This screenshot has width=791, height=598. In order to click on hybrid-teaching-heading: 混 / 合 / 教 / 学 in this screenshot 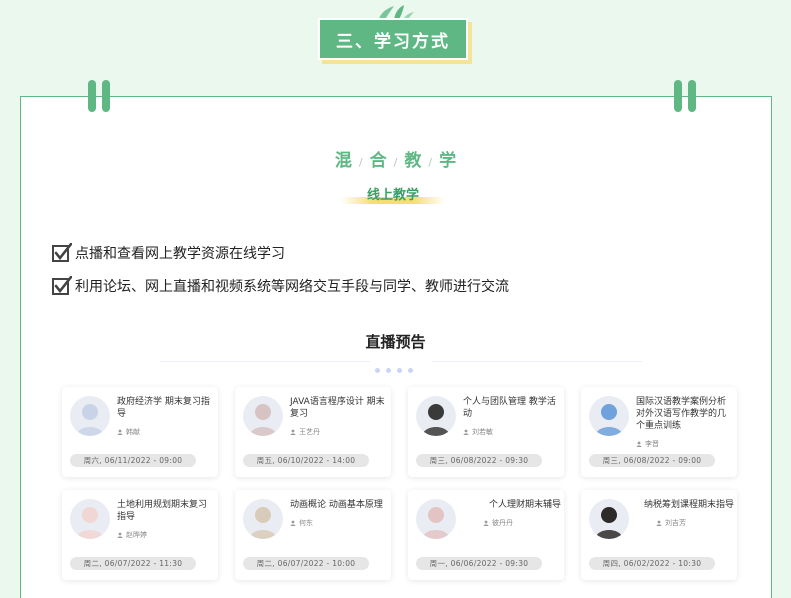, I will do `click(395, 158)`.